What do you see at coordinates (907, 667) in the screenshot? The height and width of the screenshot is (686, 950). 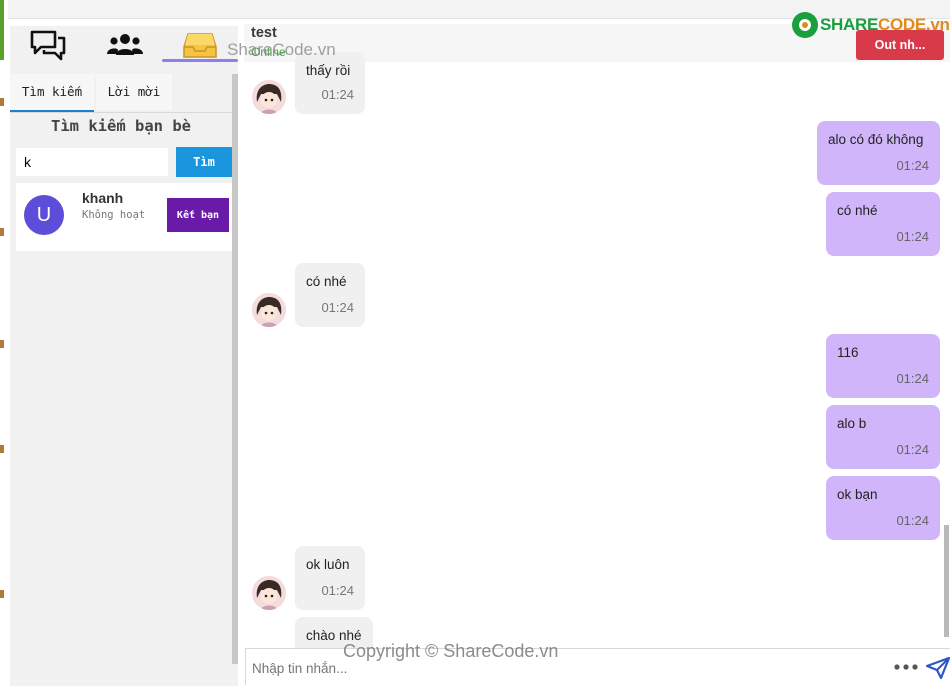 I see `more-options-icon` at bounding box center [907, 667].